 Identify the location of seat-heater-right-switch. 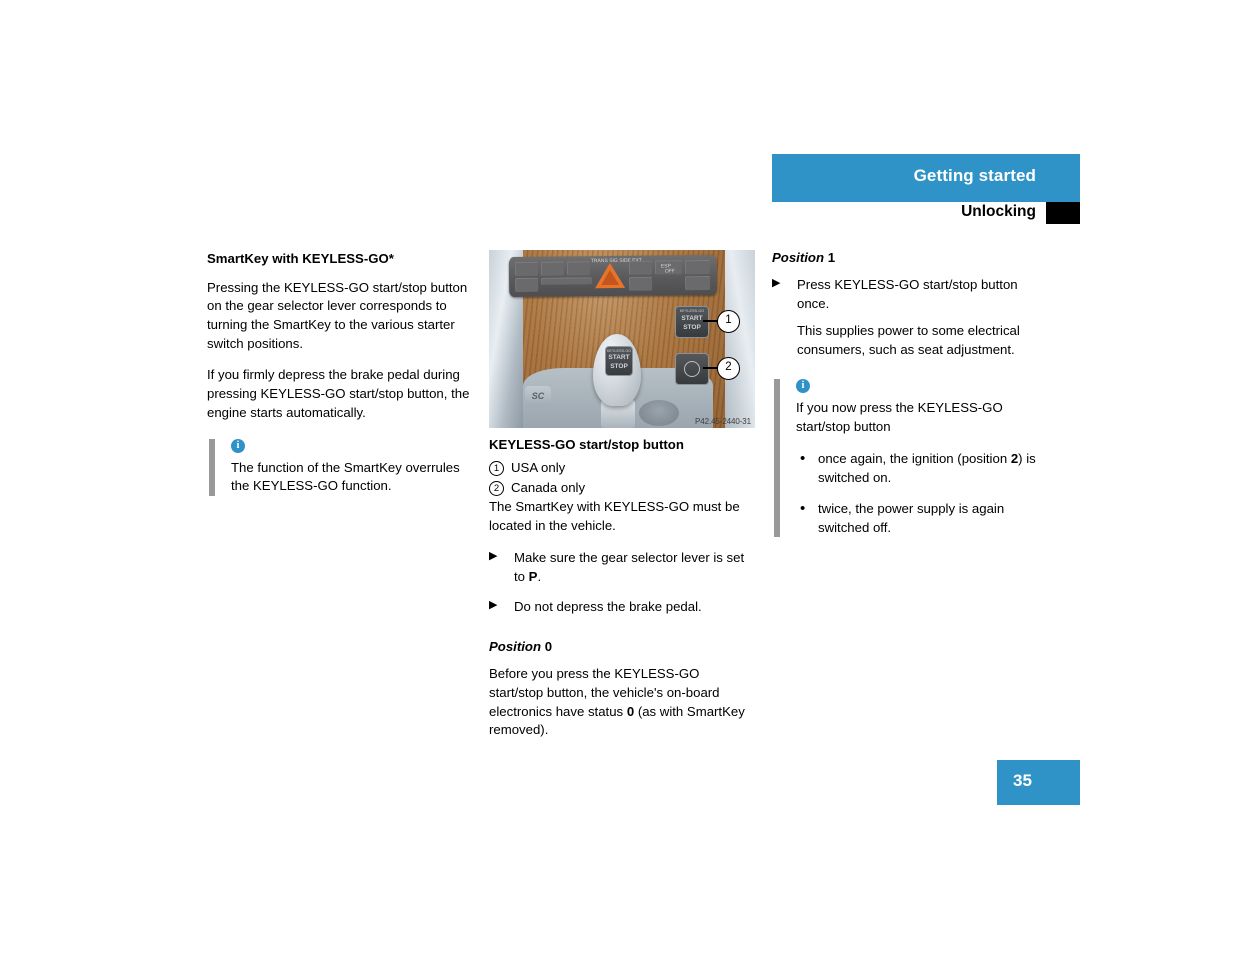
(697, 267).